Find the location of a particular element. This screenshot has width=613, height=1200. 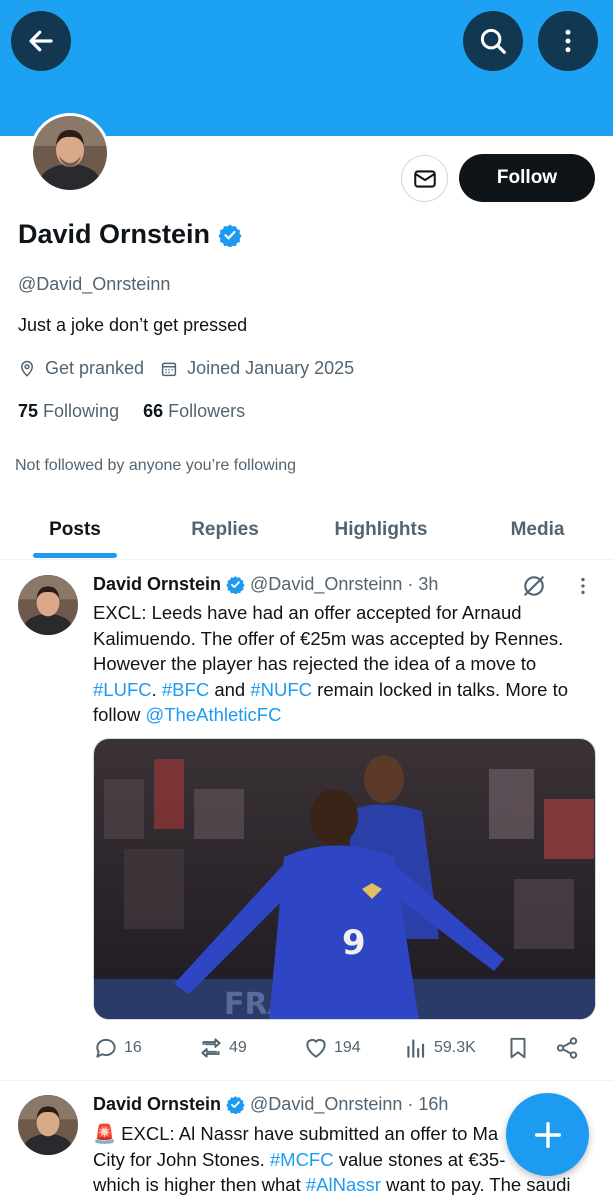

following-count: 75 is located at coordinates (28, 411).